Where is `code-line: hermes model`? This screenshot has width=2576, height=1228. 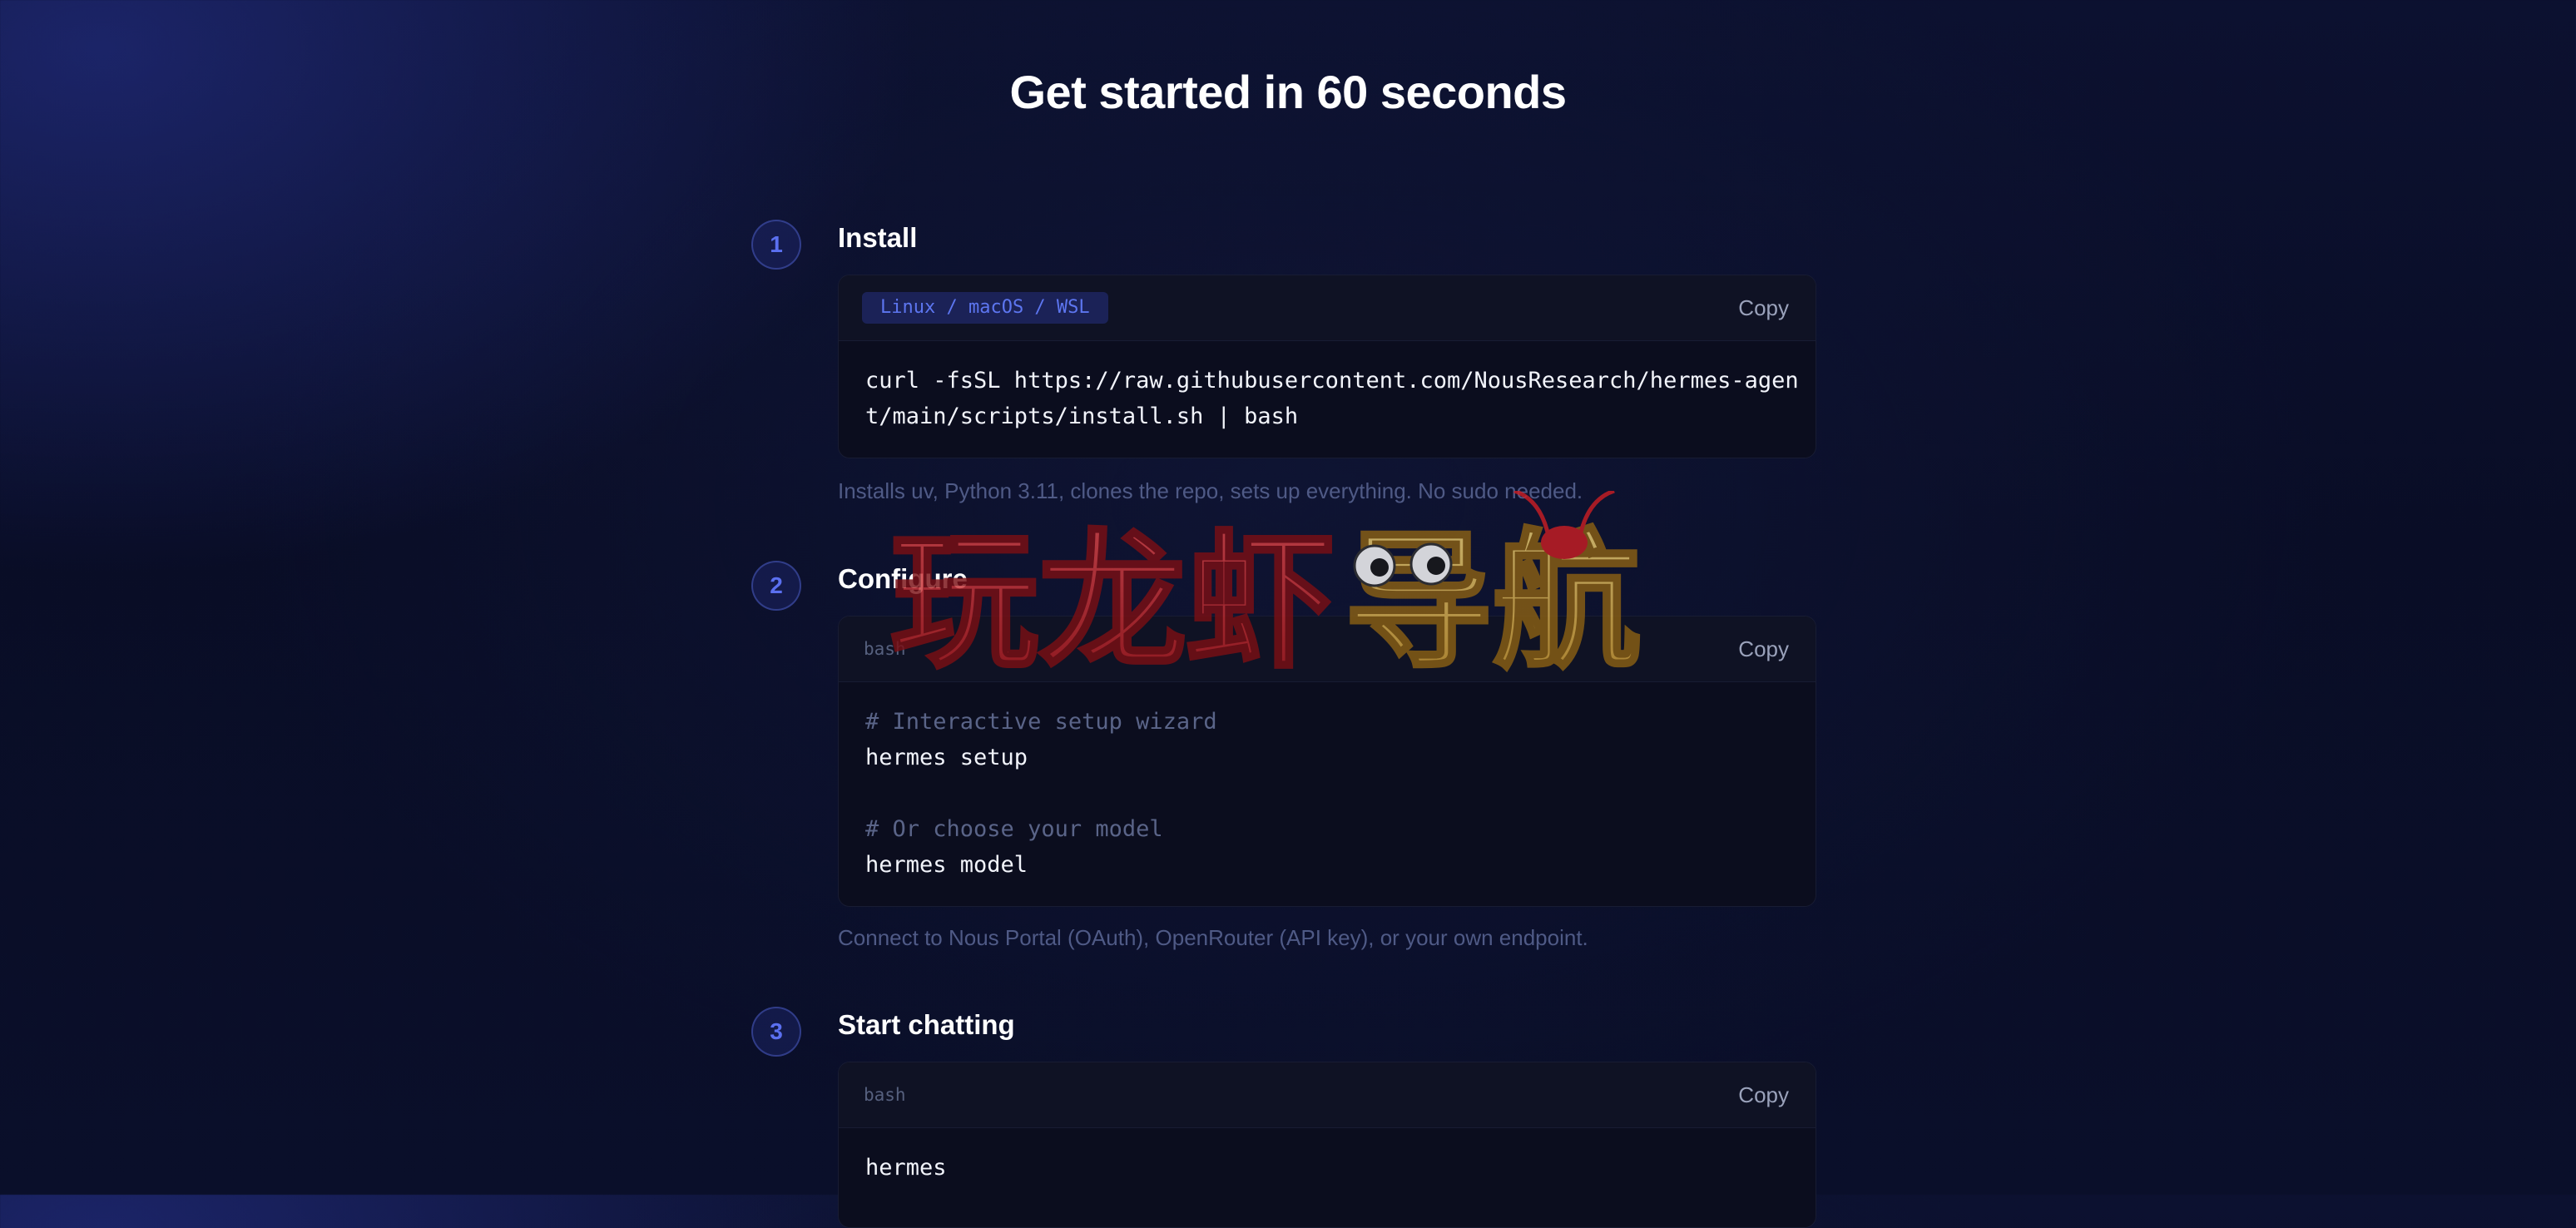
code-line: hermes model is located at coordinates (947, 865).